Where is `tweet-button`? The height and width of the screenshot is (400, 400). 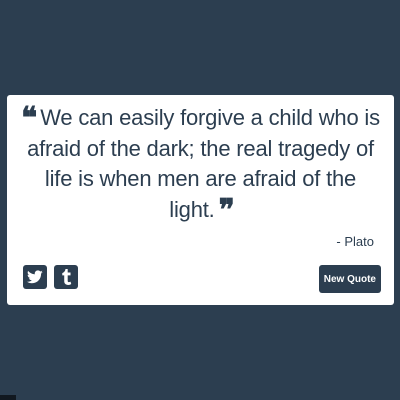 tweet-button is located at coordinates (35, 277).